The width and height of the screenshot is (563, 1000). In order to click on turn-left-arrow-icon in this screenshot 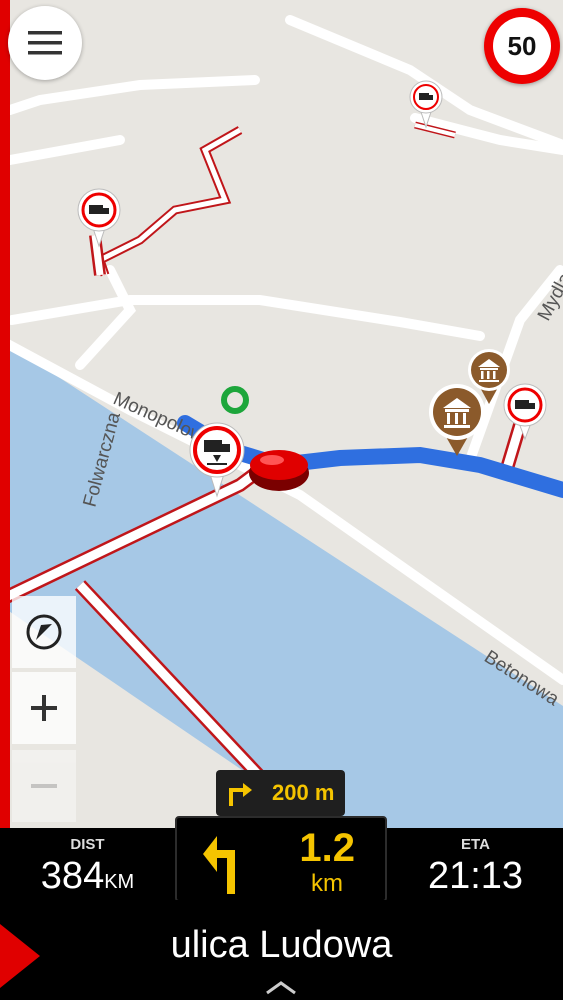, I will do `click(219, 865)`.